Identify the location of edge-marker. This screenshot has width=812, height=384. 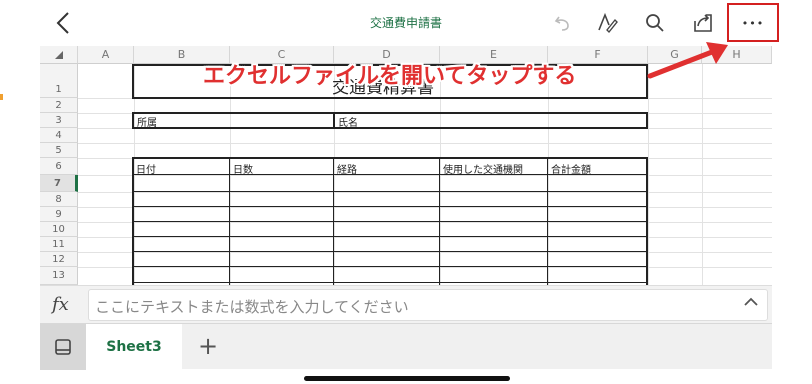
(1, 97).